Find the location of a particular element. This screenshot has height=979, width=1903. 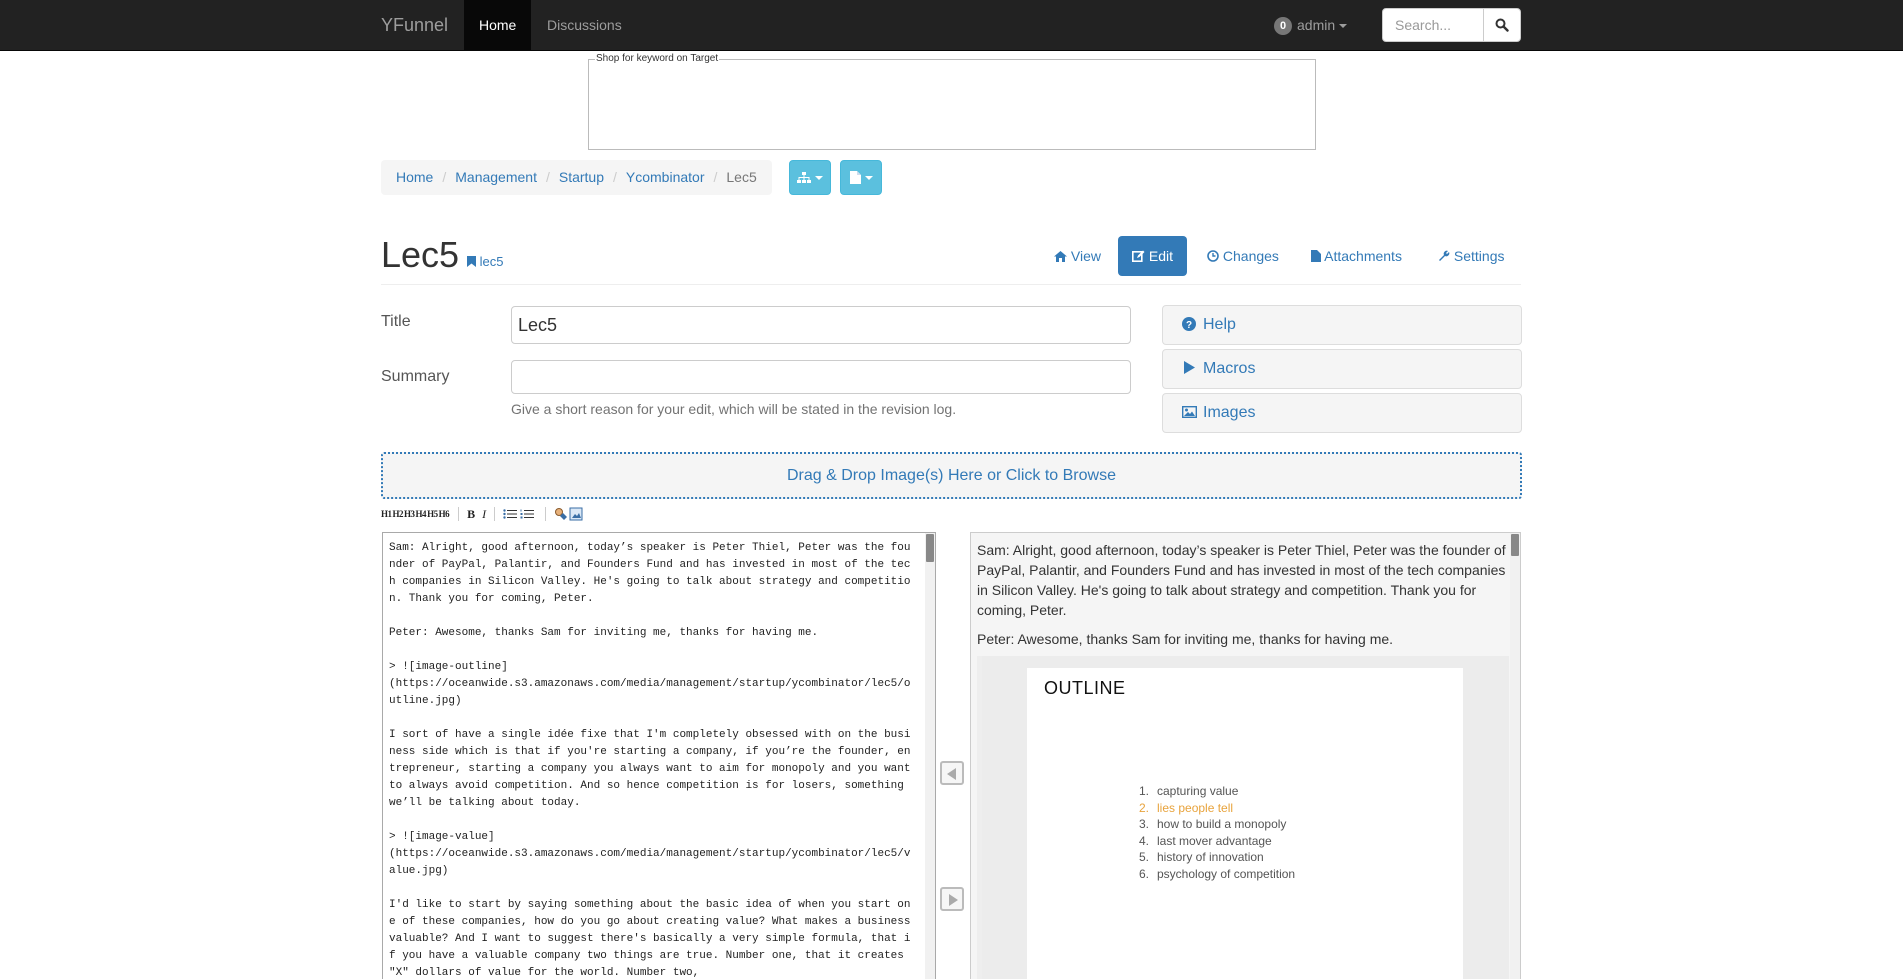

slide-list-item: 4. last mover advantage is located at coordinates (1205, 840).